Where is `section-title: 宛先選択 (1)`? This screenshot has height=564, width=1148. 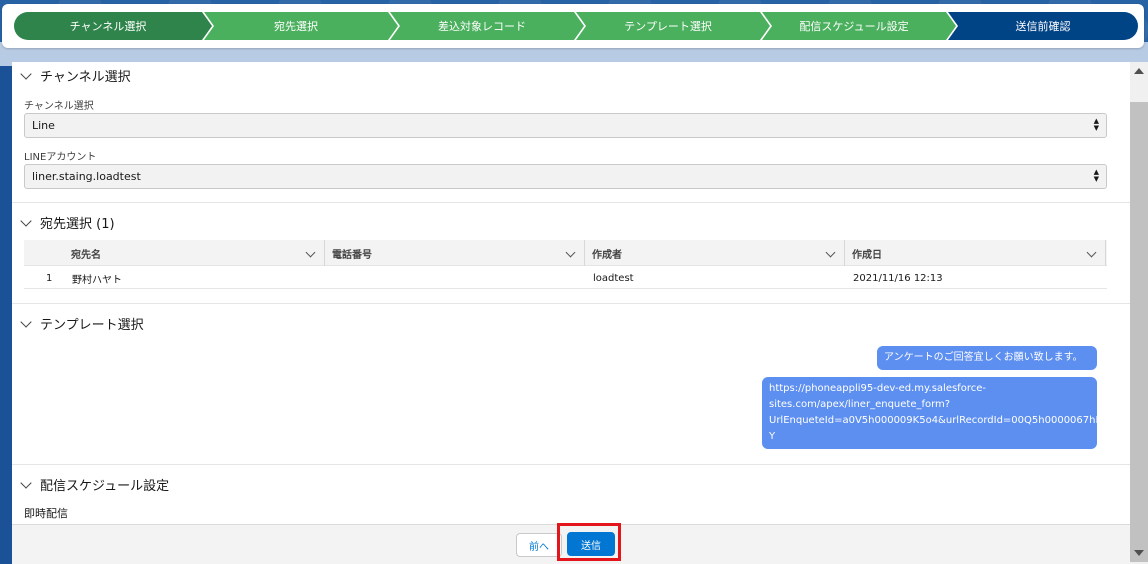 section-title: 宛先選択 (1) is located at coordinates (77, 224).